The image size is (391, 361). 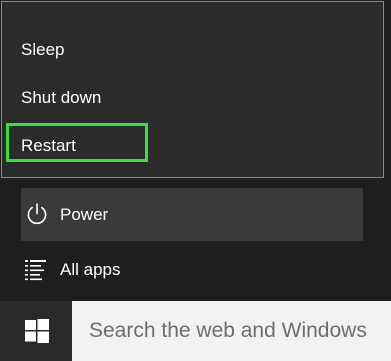 What do you see at coordinates (37, 214) in the screenshot?
I see `power-icon` at bounding box center [37, 214].